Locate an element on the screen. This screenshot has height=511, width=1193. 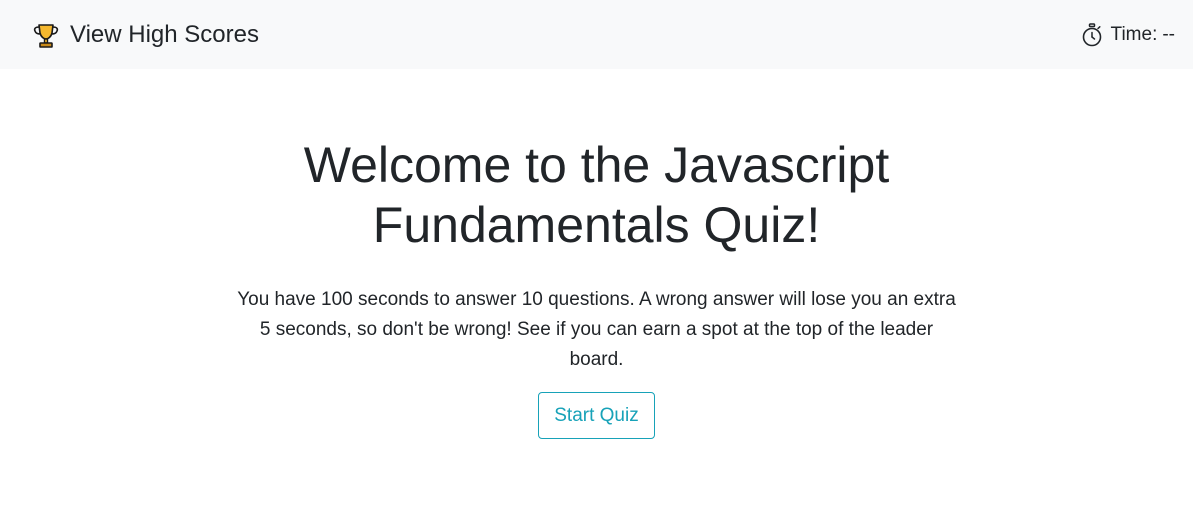
timer-label: Time: is located at coordinates (1134, 34).